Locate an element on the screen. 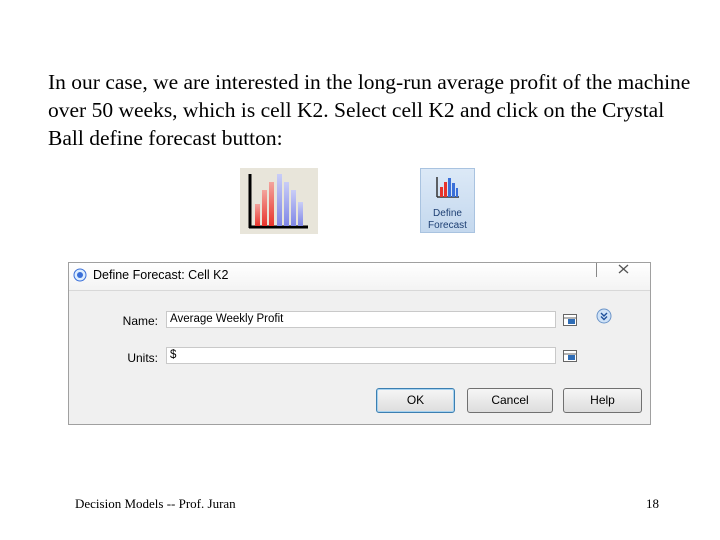 The image size is (720, 540). name-label: Name: is located at coordinates (140, 321).